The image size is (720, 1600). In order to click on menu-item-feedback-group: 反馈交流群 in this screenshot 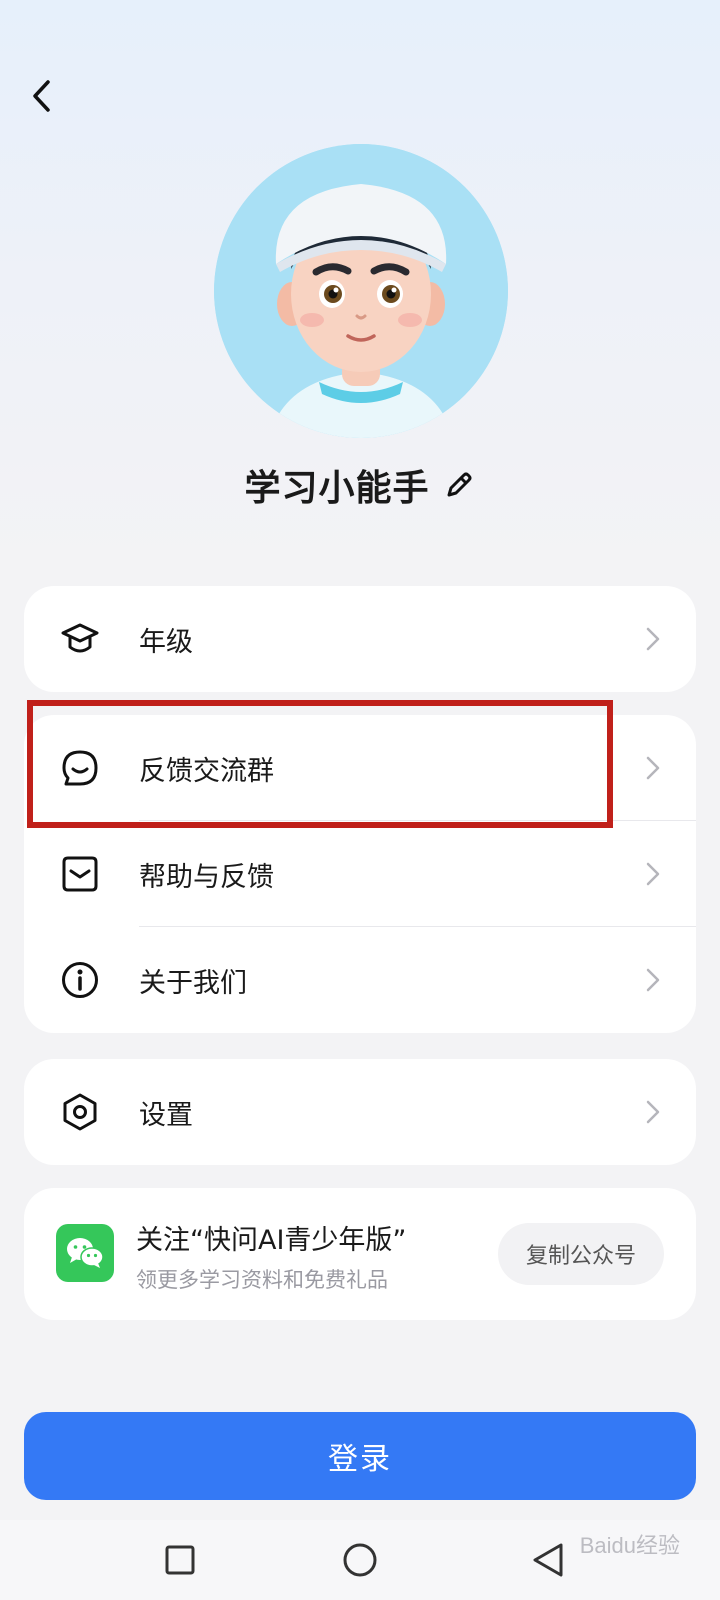, I will do `click(360, 768)`.